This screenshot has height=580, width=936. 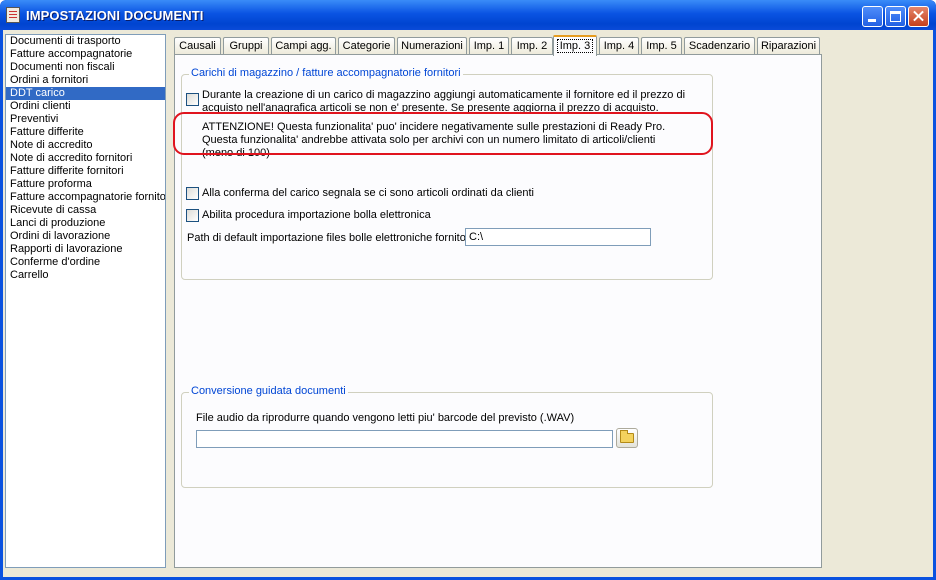 What do you see at coordinates (85, 41) in the screenshot?
I see `sidebar-item-documenti-di-trasporto: Documenti di trasporto` at bounding box center [85, 41].